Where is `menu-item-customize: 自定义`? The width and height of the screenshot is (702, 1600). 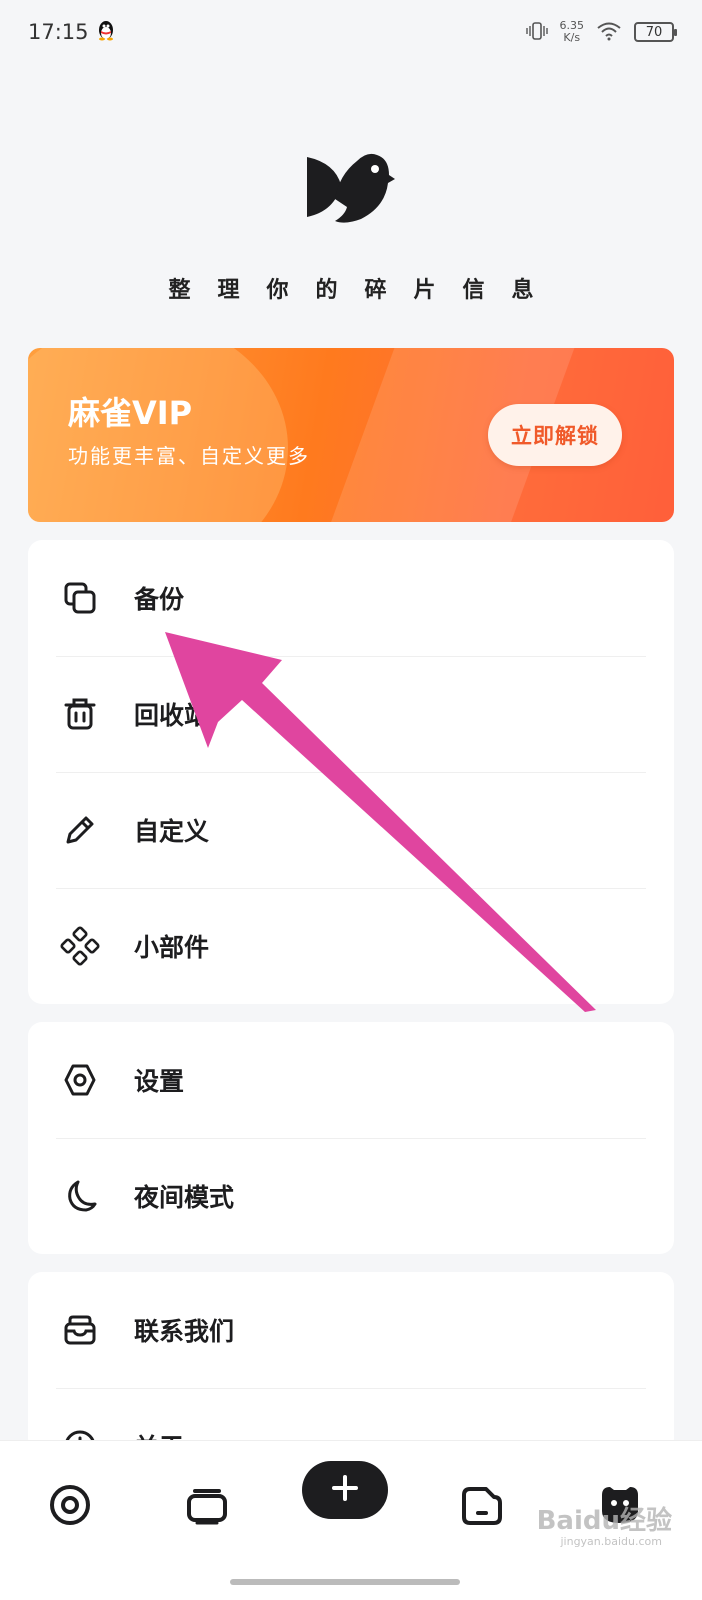
menu-item-customize: 自定义 is located at coordinates (351, 830).